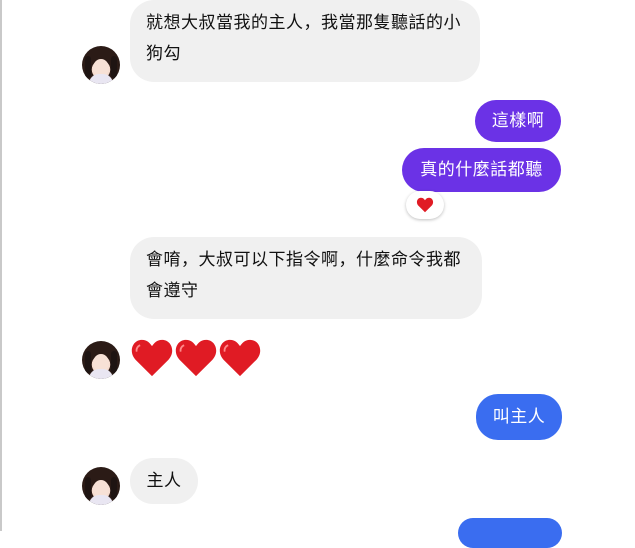 This screenshot has height=548, width=635. What do you see at coordinates (303, 38) in the screenshot?
I see `message-text: 就想大叔當我的主人，我當那隻聽話的小狗勾` at bounding box center [303, 38].